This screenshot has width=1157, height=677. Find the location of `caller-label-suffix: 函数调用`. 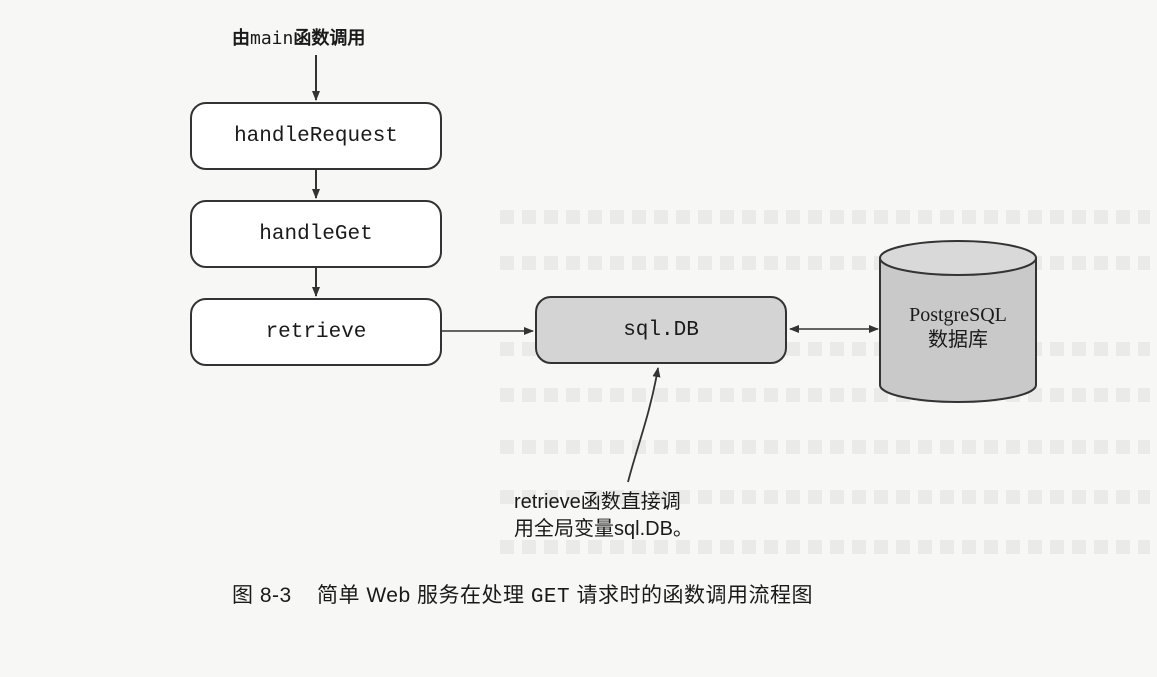

caller-label-suffix: 函数调用 is located at coordinates (329, 38).